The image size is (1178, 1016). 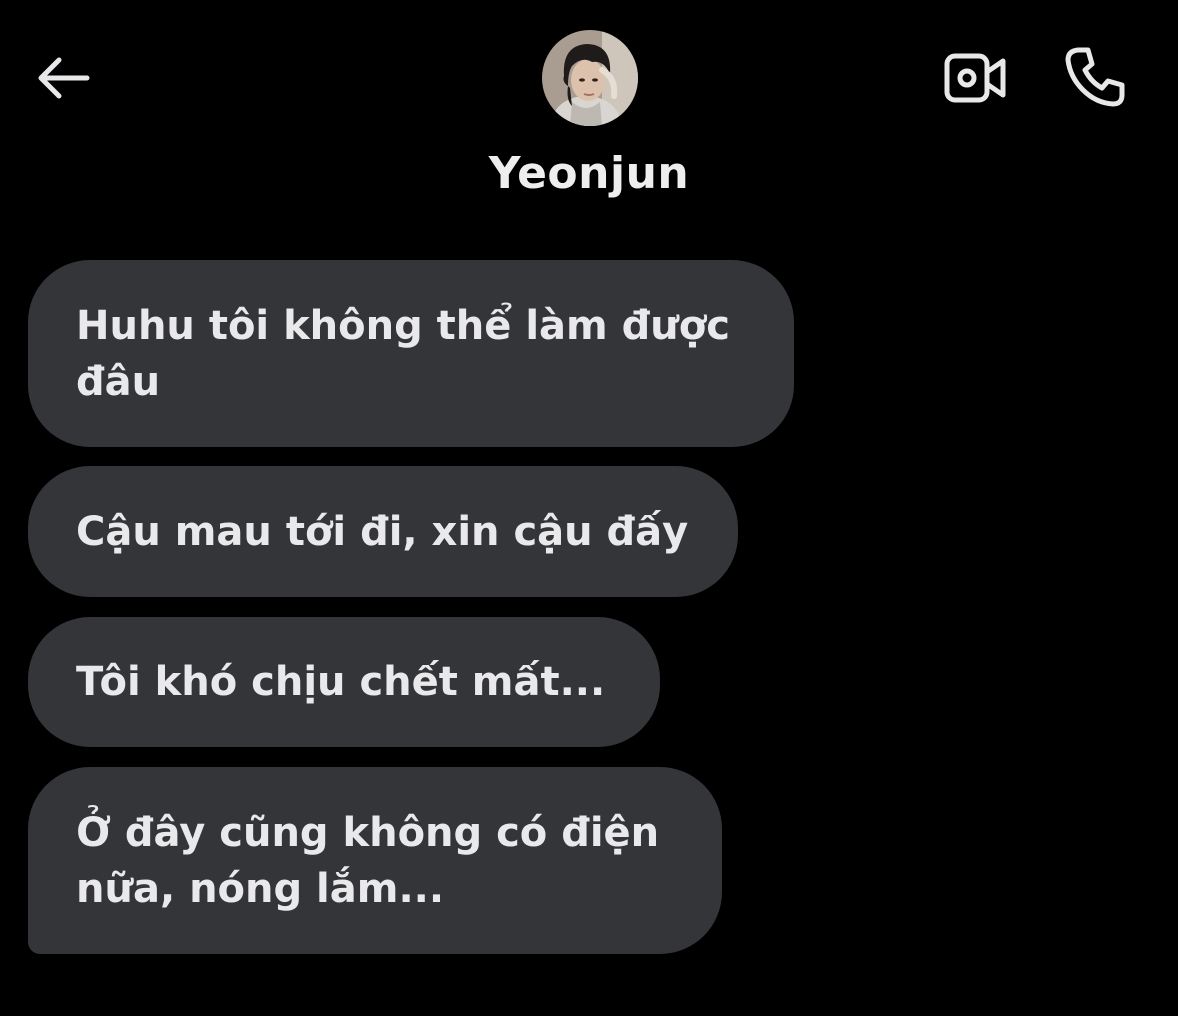 I want to click on message-bubble: Huhu tôi không thể làm được đâu, so click(x=411, y=353).